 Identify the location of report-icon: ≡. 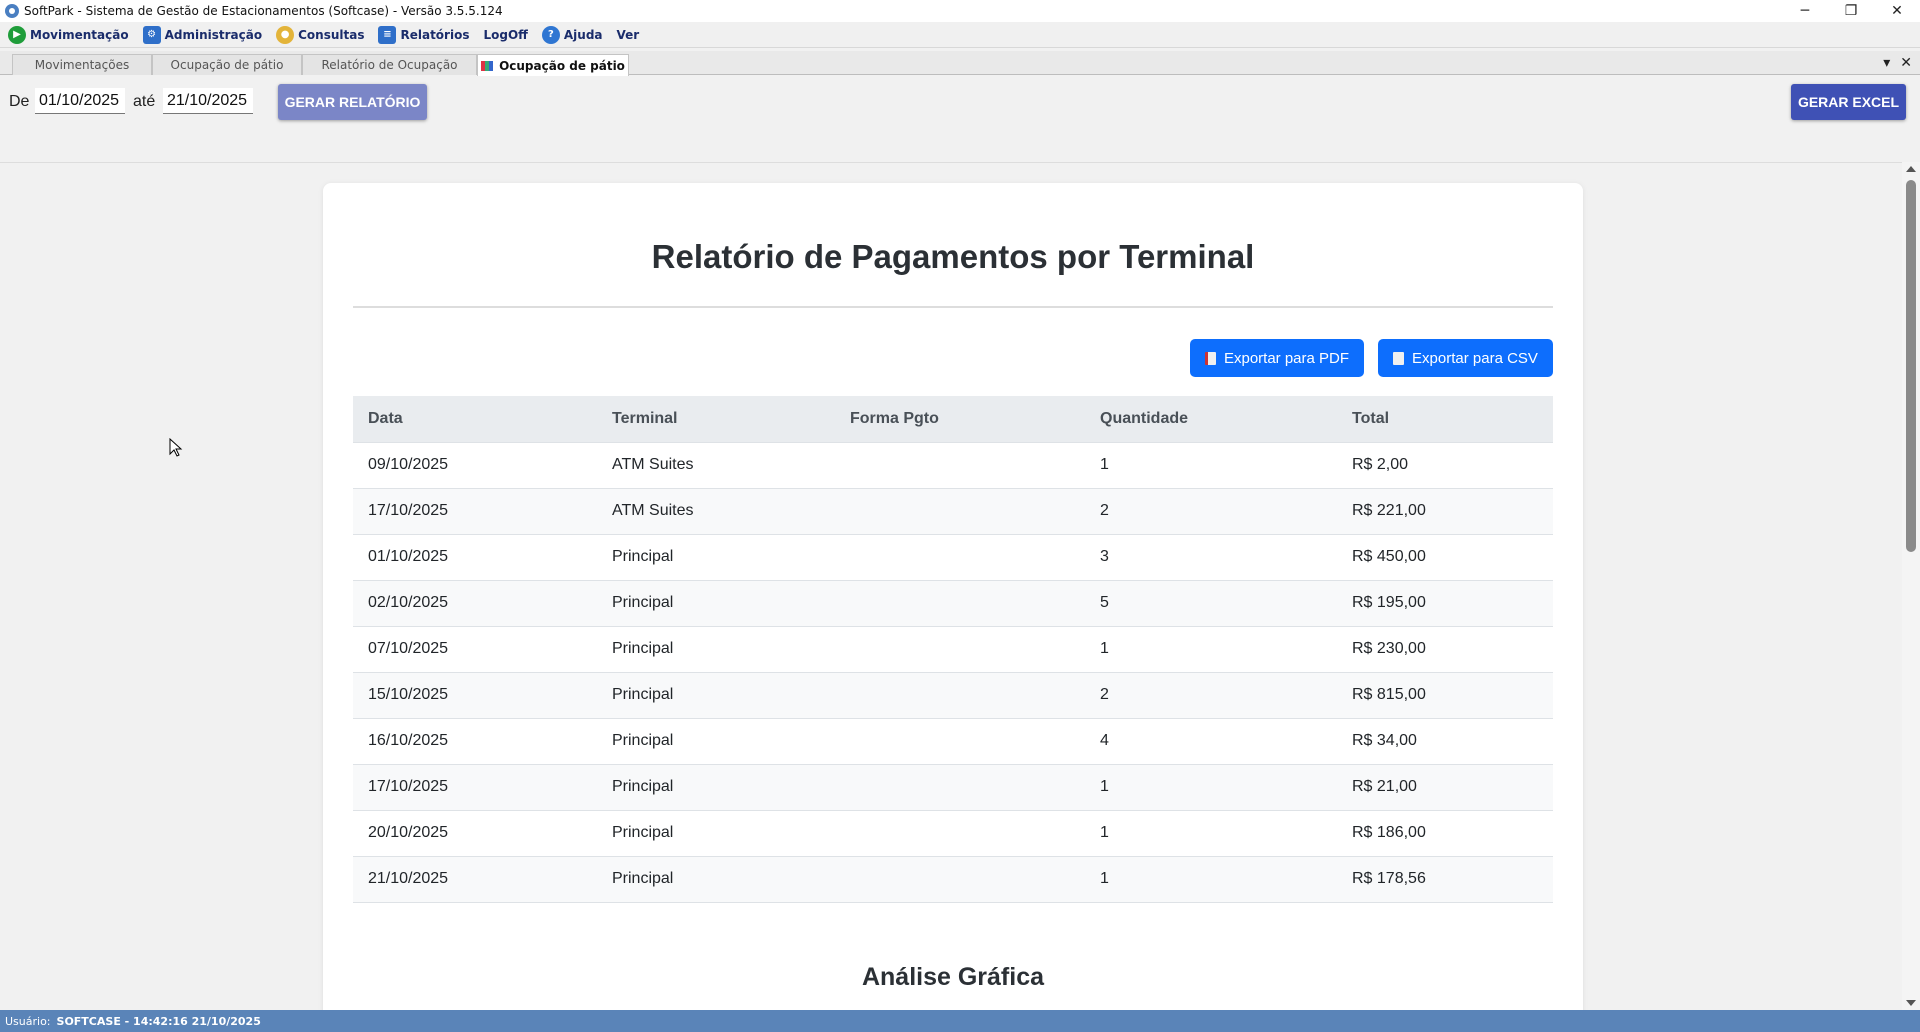
(387, 34).